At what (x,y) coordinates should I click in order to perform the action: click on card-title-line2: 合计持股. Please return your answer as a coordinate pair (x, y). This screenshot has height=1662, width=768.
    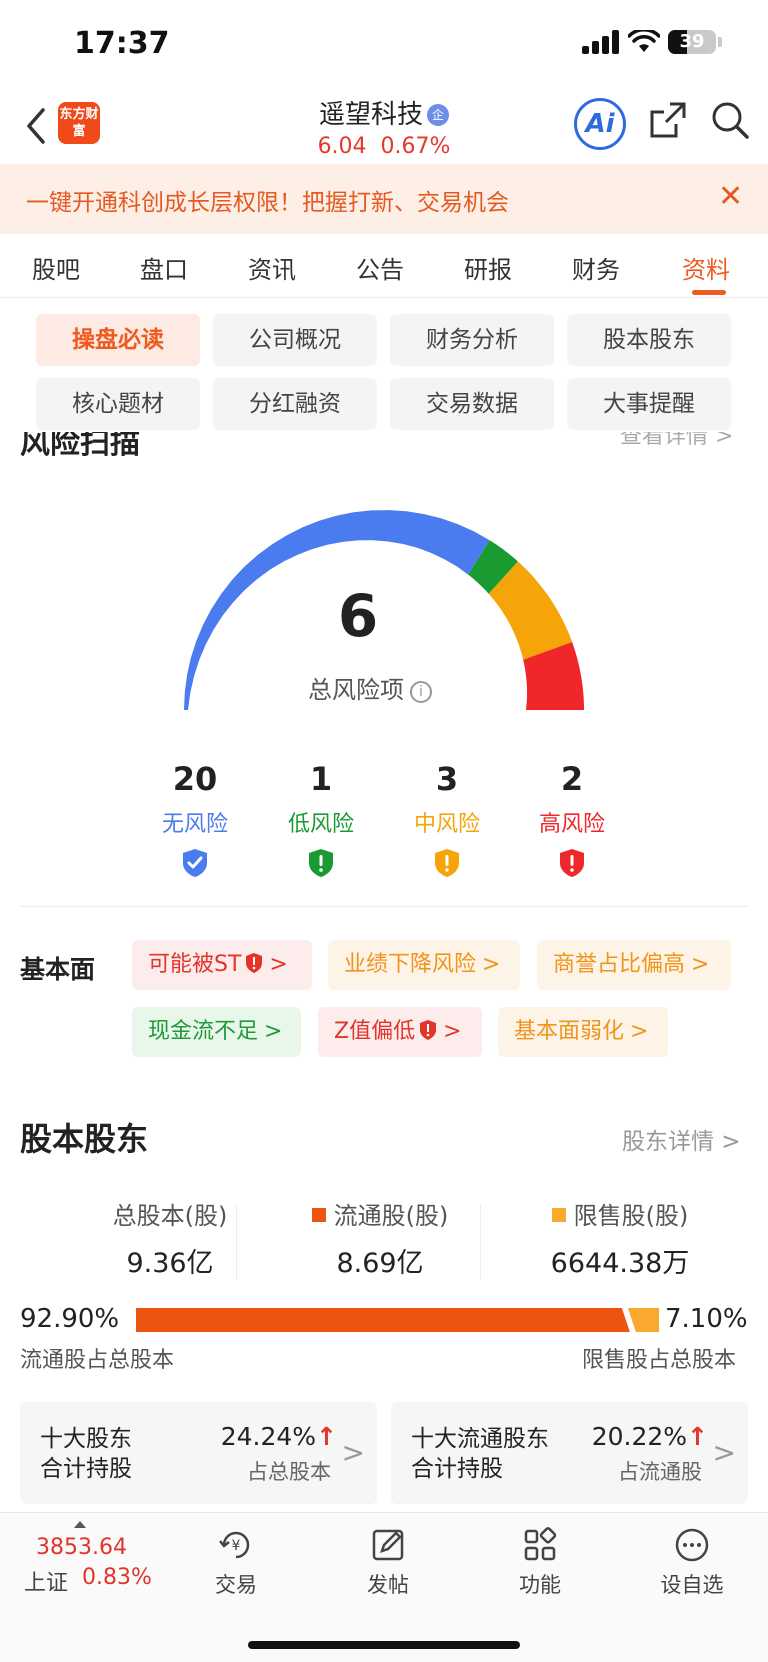
    Looking at the image, I should click on (457, 1469).